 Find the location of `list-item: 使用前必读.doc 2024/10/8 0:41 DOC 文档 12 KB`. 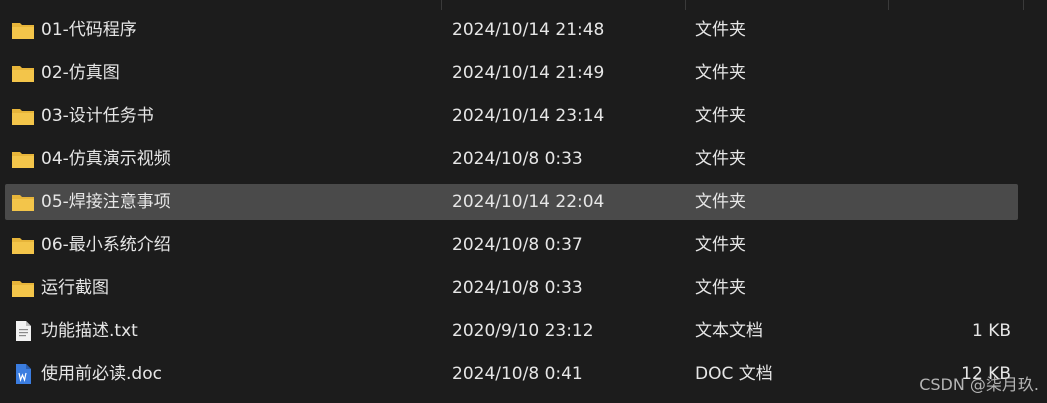

list-item: 使用前必读.doc 2024/10/8 0:41 DOC 文档 12 KB is located at coordinates (511, 374).